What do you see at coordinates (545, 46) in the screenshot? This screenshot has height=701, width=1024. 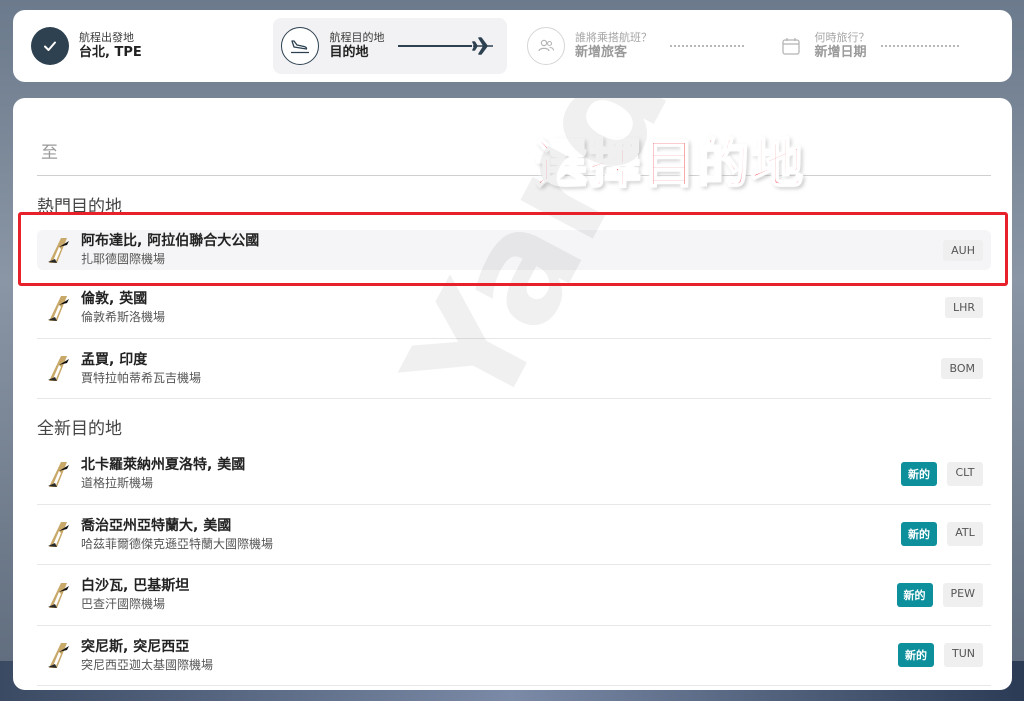 I see `passengers-icon` at bounding box center [545, 46].